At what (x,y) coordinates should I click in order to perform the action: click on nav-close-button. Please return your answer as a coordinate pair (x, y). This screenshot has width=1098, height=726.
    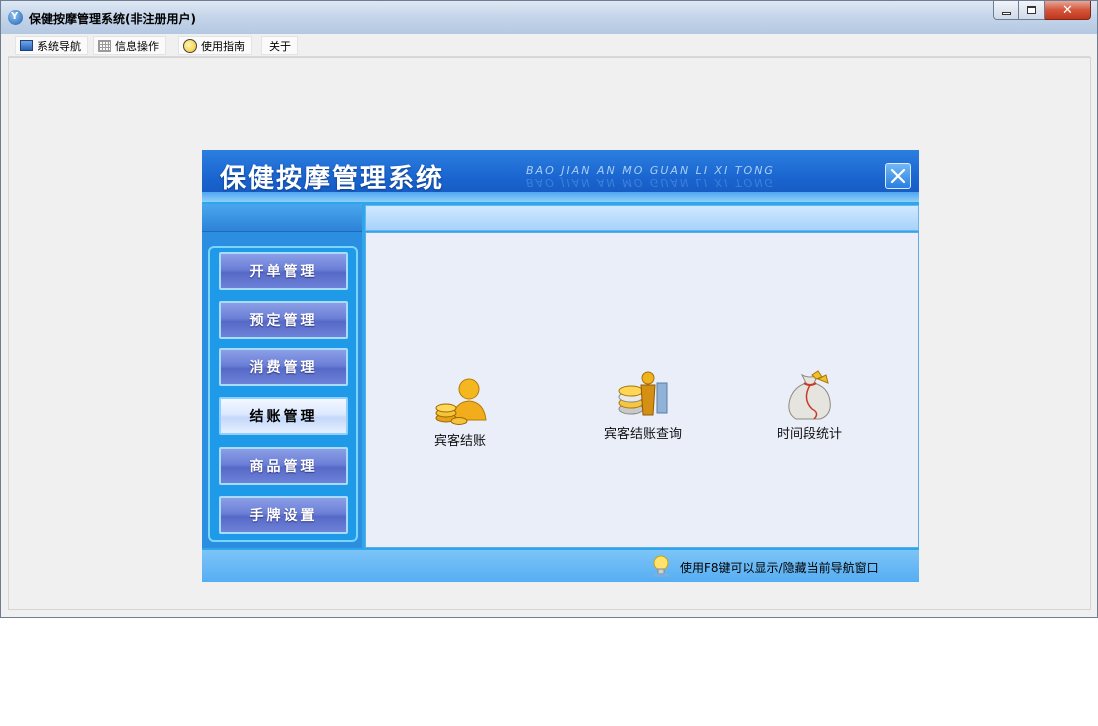
    Looking at the image, I should click on (898, 176).